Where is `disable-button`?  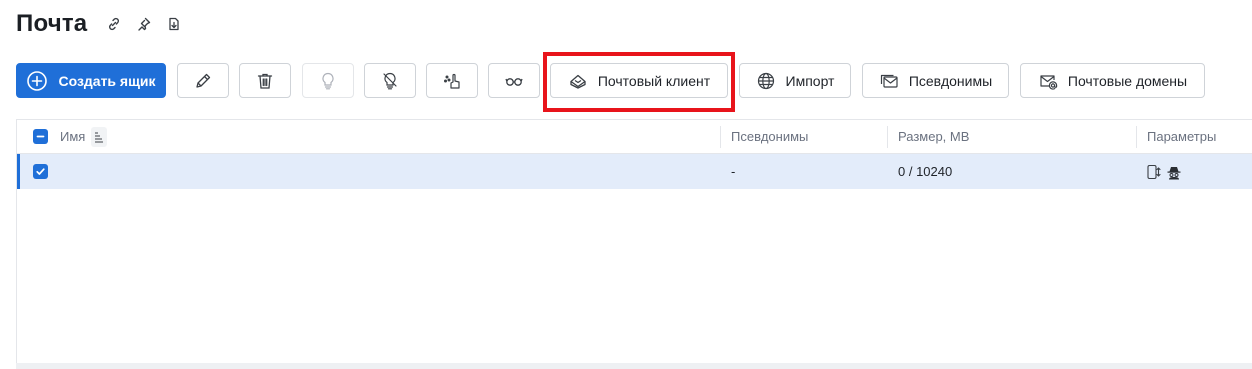
disable-button is located at coordinates (390, 80).